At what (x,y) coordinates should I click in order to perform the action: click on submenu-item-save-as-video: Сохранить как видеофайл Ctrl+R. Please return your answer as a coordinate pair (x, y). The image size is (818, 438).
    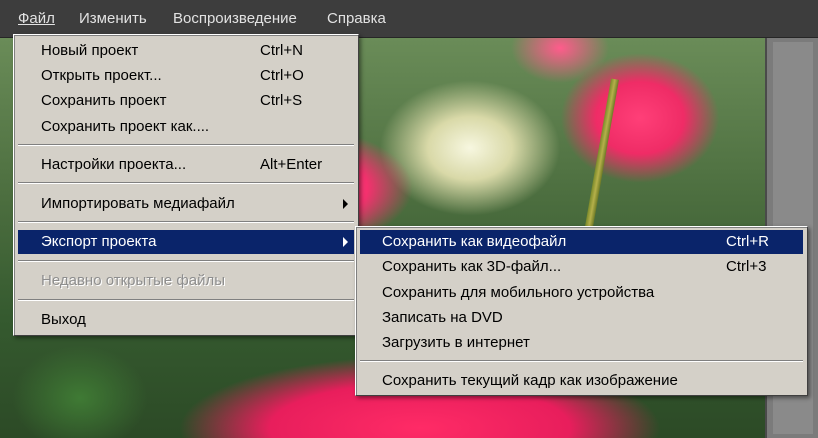
    Looking at the image, I should click on (581, 242).